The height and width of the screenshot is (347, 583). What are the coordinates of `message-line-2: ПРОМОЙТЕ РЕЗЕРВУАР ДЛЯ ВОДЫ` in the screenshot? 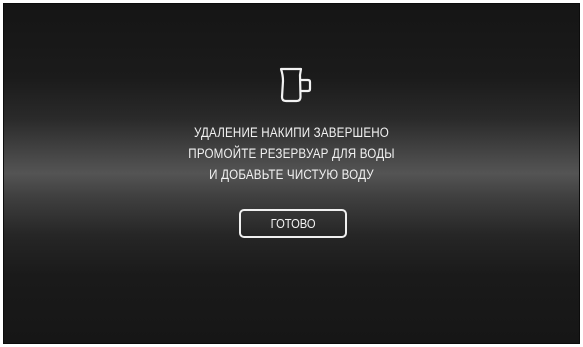 It's located at (291, 153).